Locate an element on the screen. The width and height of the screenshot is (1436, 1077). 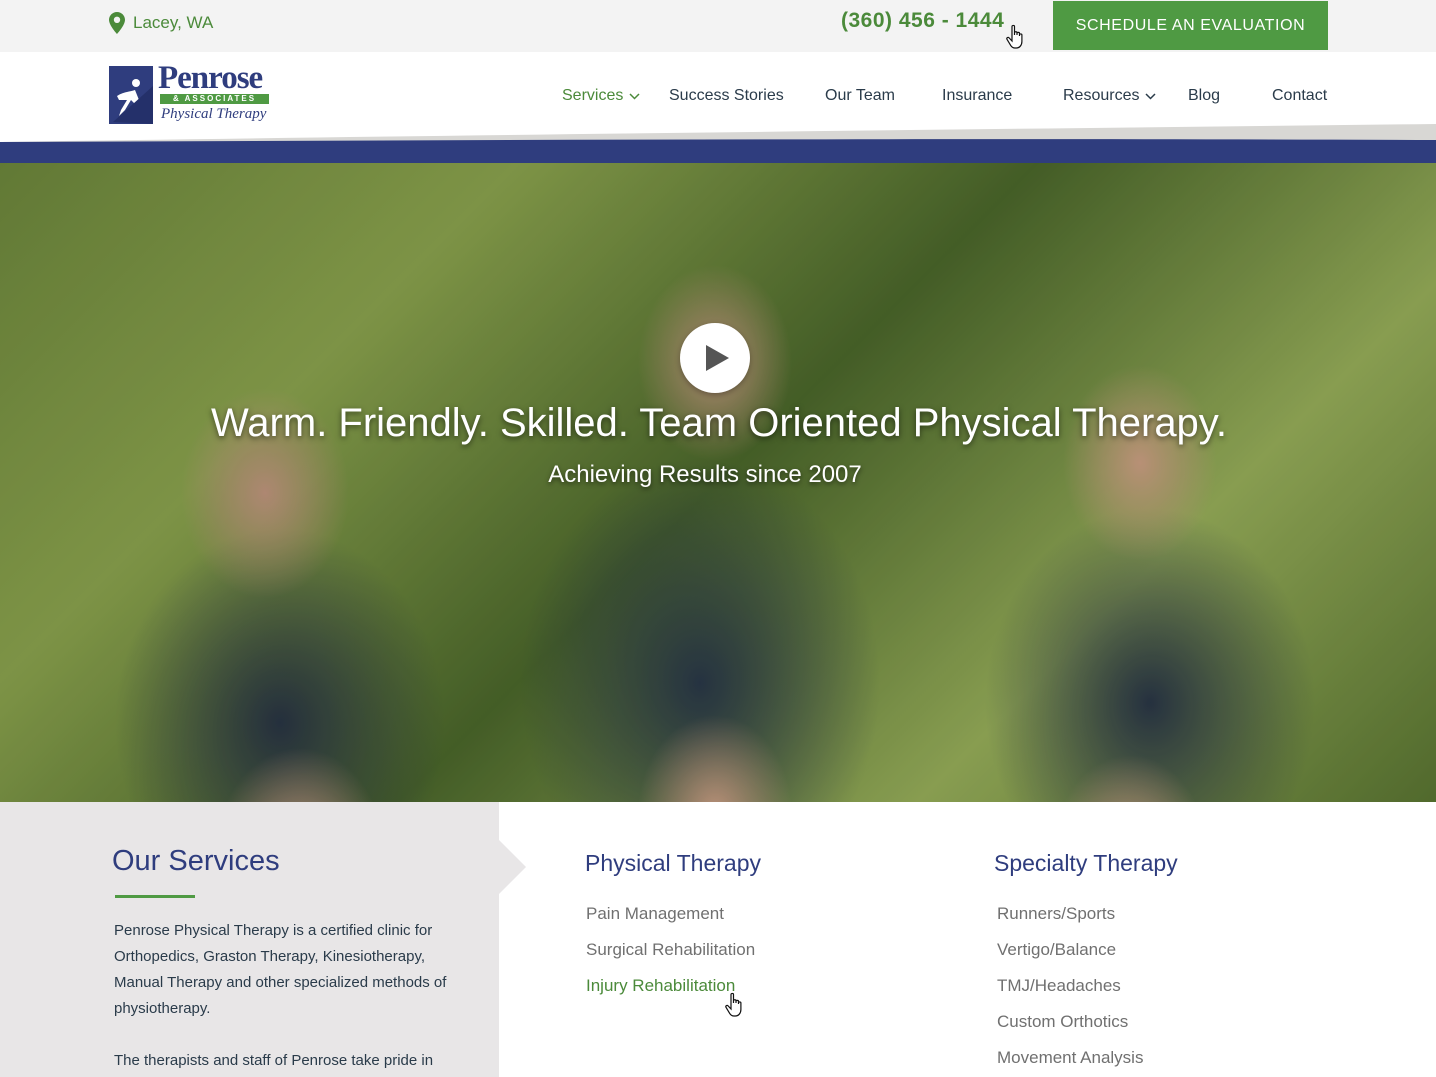
nav-services-label: Services is located at coordinates (593, 95).